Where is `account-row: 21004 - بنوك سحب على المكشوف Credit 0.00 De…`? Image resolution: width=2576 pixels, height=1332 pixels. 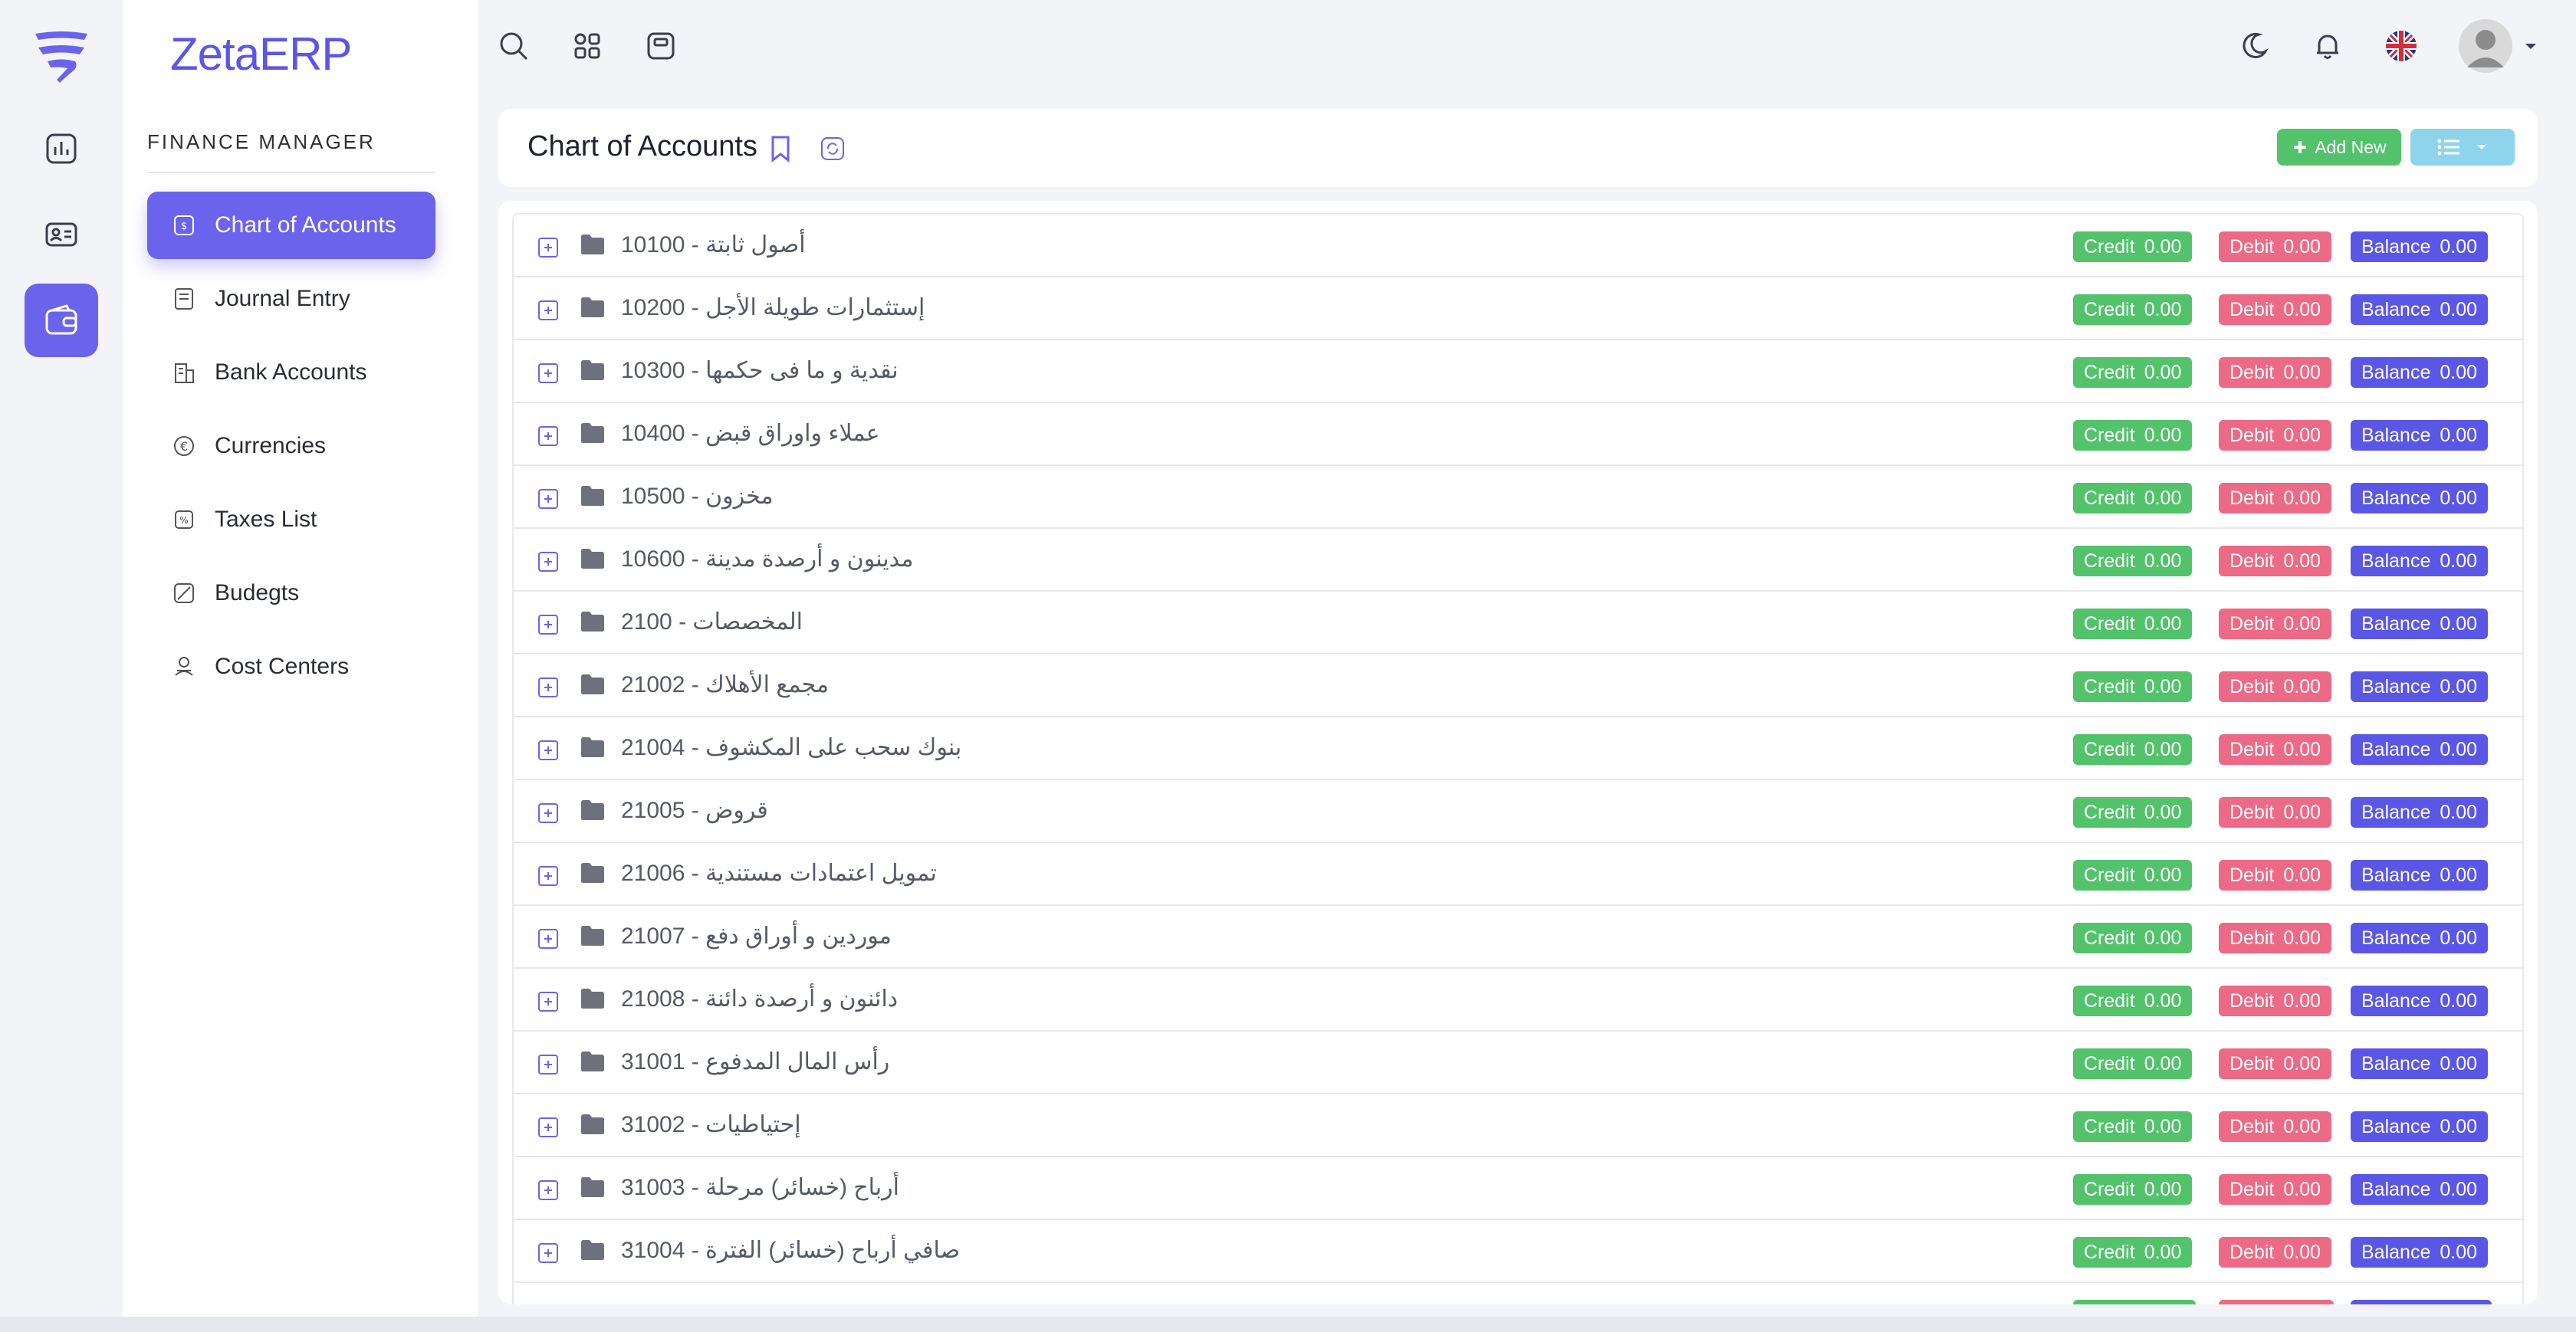 account-row: 21004 - بنوك سحب على المكشوف Credit 0.00 De… is located at coordinates (1518, 748).